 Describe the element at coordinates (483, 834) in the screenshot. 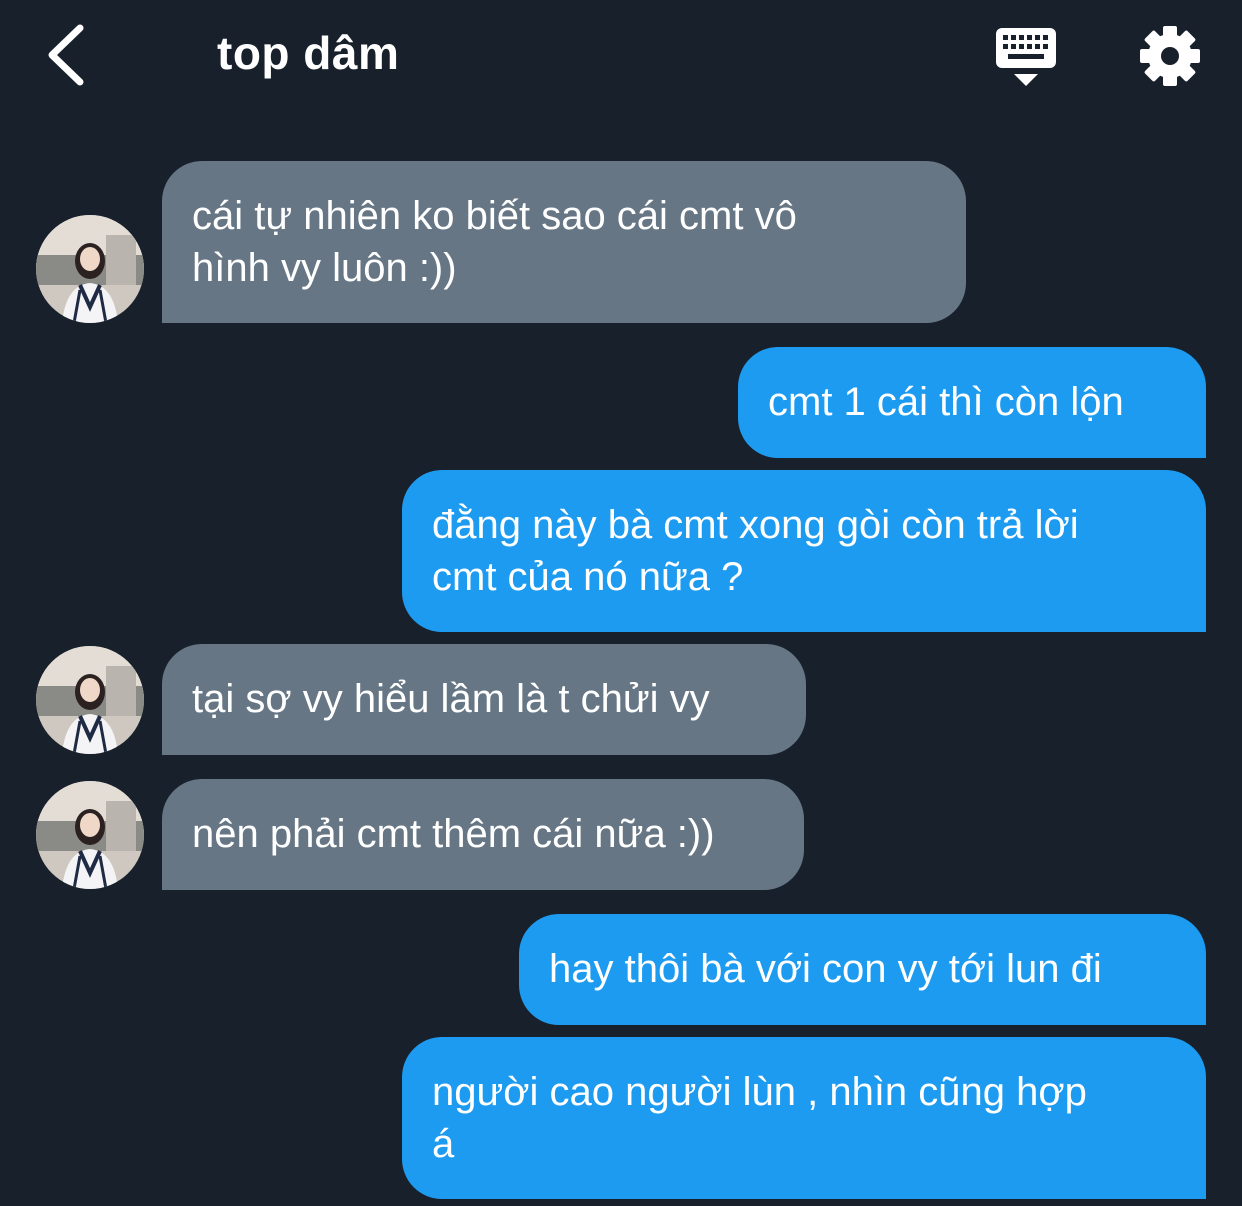

I see `message-bubble-incoming: nên phải cmt thêm cái nữa :))` at that location.